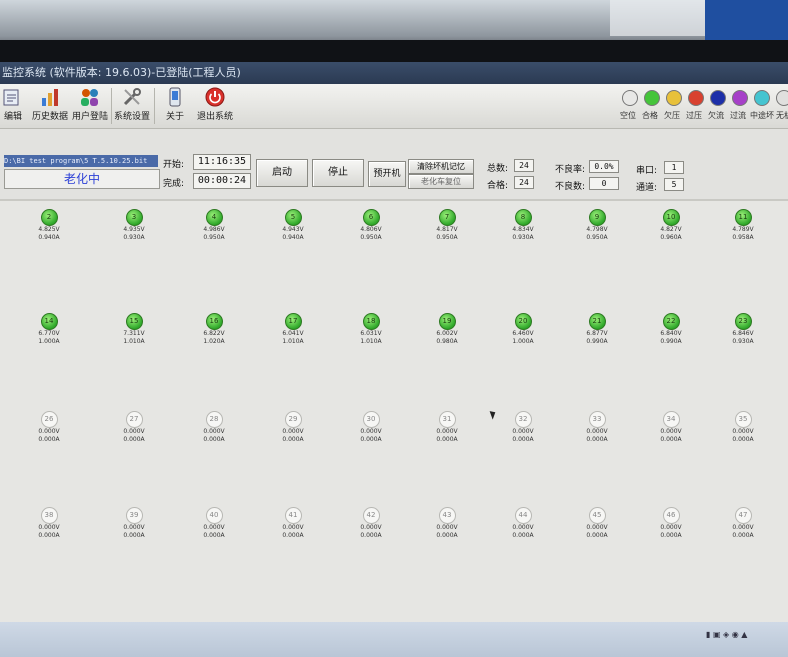 Image resolution: width=788 pixels, height=657 pixels. I want to click on slot-cell: 5 4.943V 0.940A, so click(293, 225).